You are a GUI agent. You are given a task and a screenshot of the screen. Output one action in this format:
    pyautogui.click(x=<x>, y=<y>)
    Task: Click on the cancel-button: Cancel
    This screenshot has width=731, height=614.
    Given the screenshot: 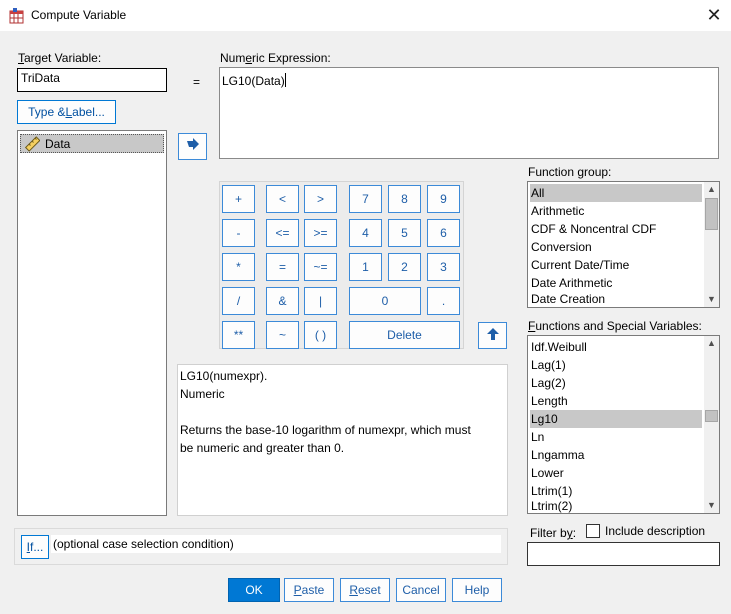 What is the action you would take?
    pyautogui.click(x=421, y=590)
    